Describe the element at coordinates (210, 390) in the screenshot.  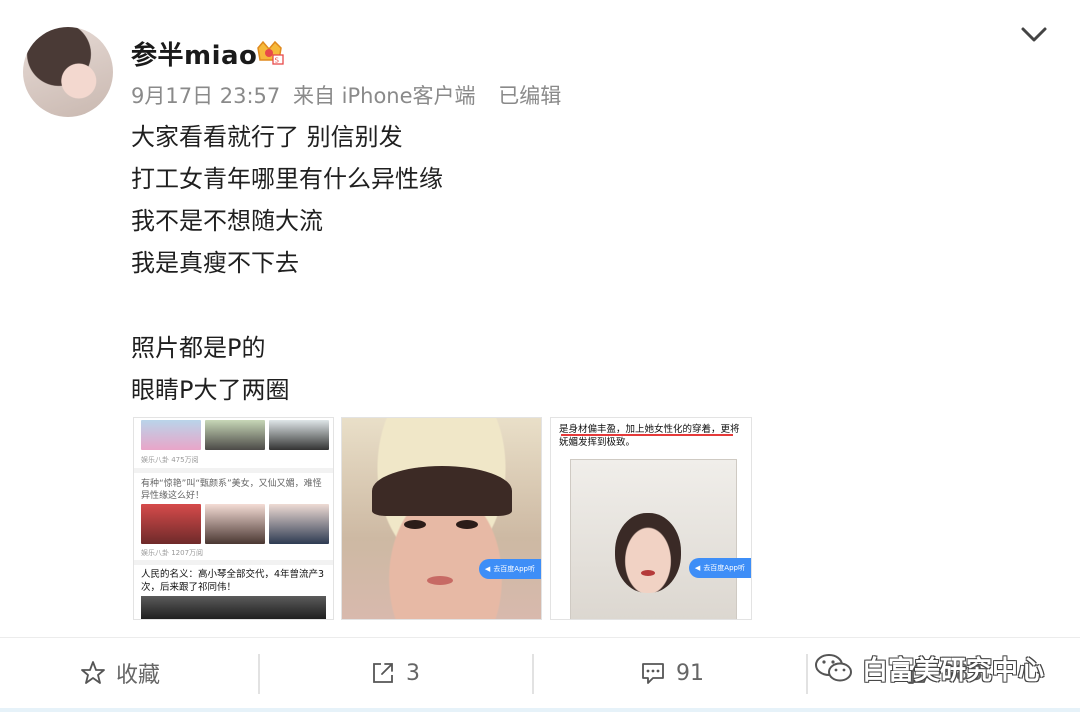
I see `post-line: 眼睛P大了两圈` at that location.